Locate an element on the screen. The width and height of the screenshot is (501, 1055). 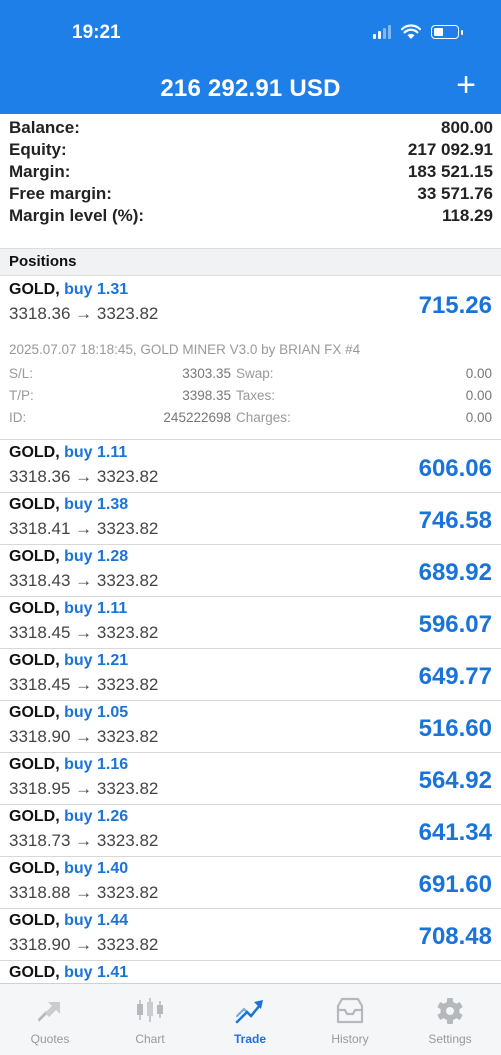
id-value: 245222698 is located at coordinates (197, 417).